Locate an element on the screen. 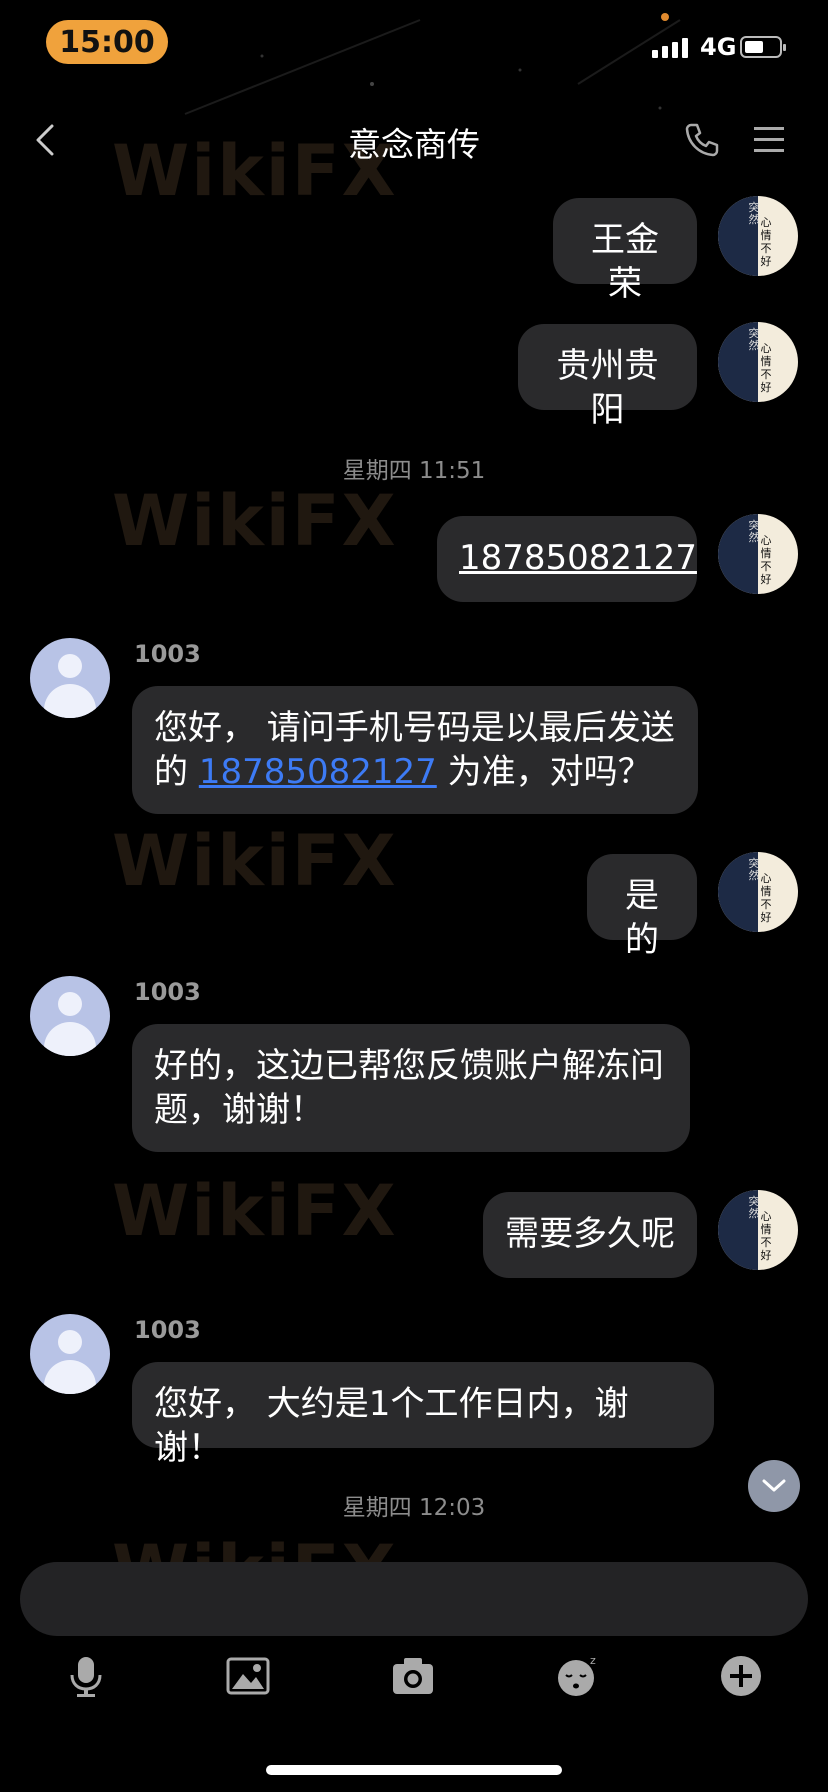 The height and width of the screenshot is (1792, 828). battery-icon is located at coordinates (763, 47).